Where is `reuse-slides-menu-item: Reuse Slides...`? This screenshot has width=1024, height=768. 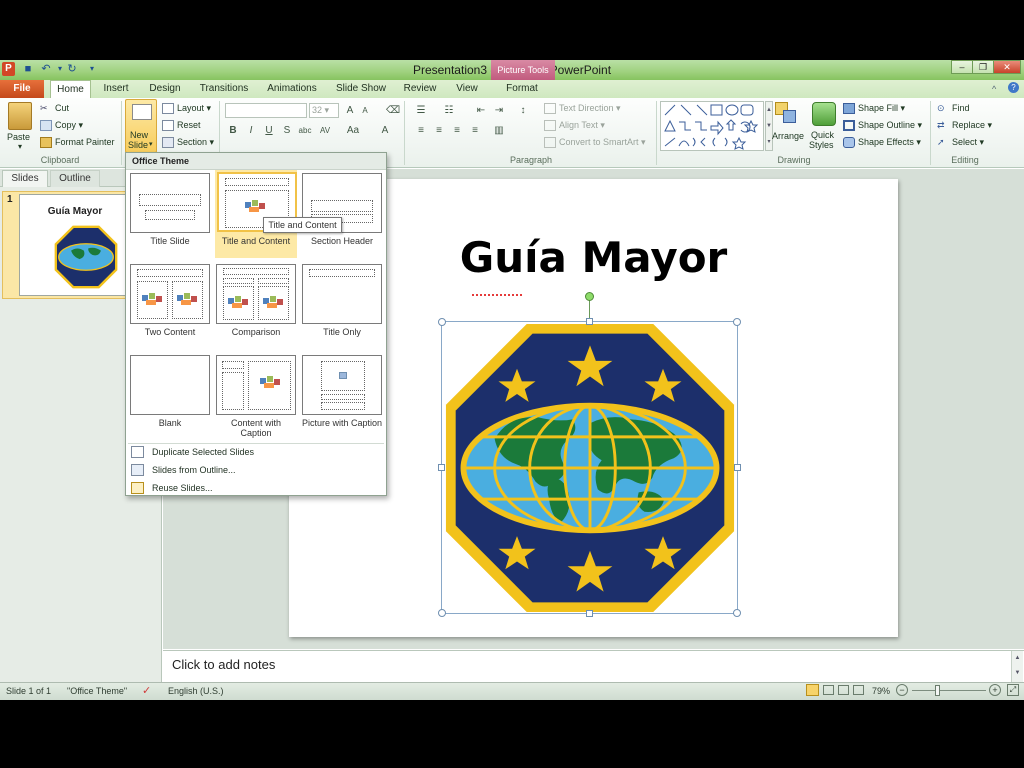 reuse-slides-menu-item: Reuse Slides... is located at coordinates (256, 488).